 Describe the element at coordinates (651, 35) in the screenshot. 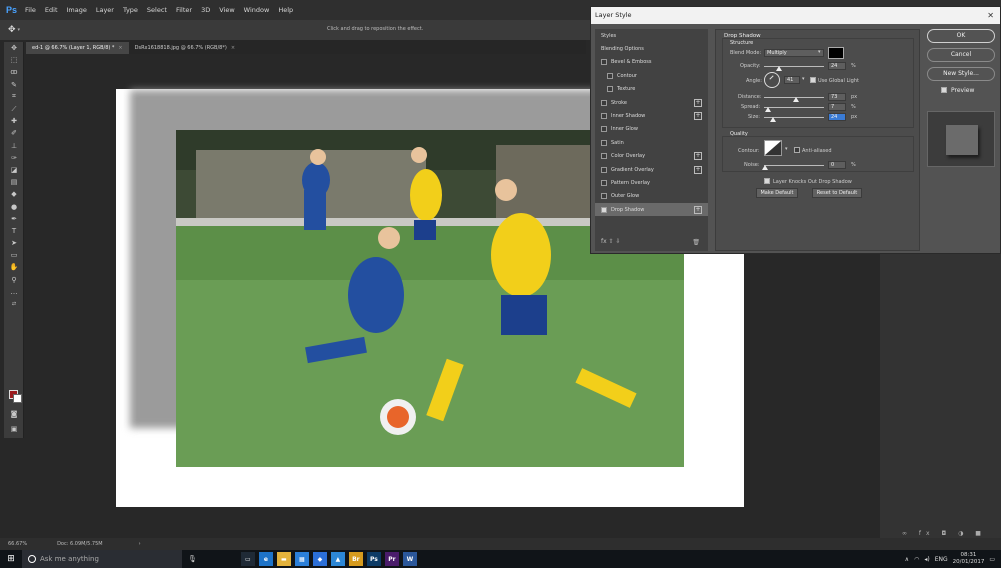

I see `style-item-styles: Styles` at that location.